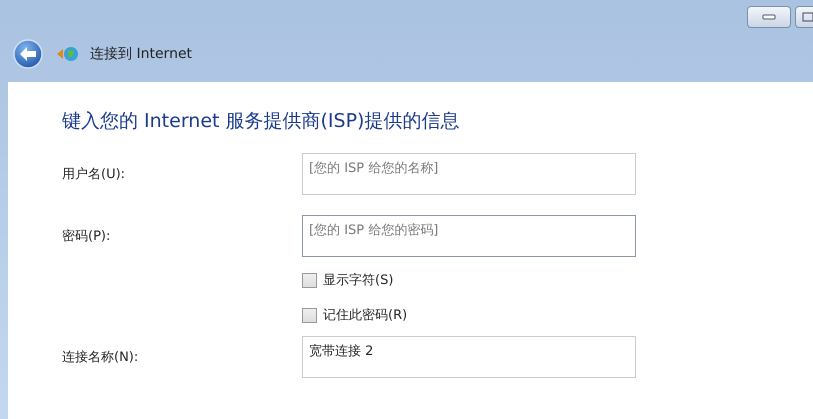  What do you see at coordinates (557, 280) in the screenshot?
I see `checkbox: 显示字符(S)` at bounding box center [557, 280].